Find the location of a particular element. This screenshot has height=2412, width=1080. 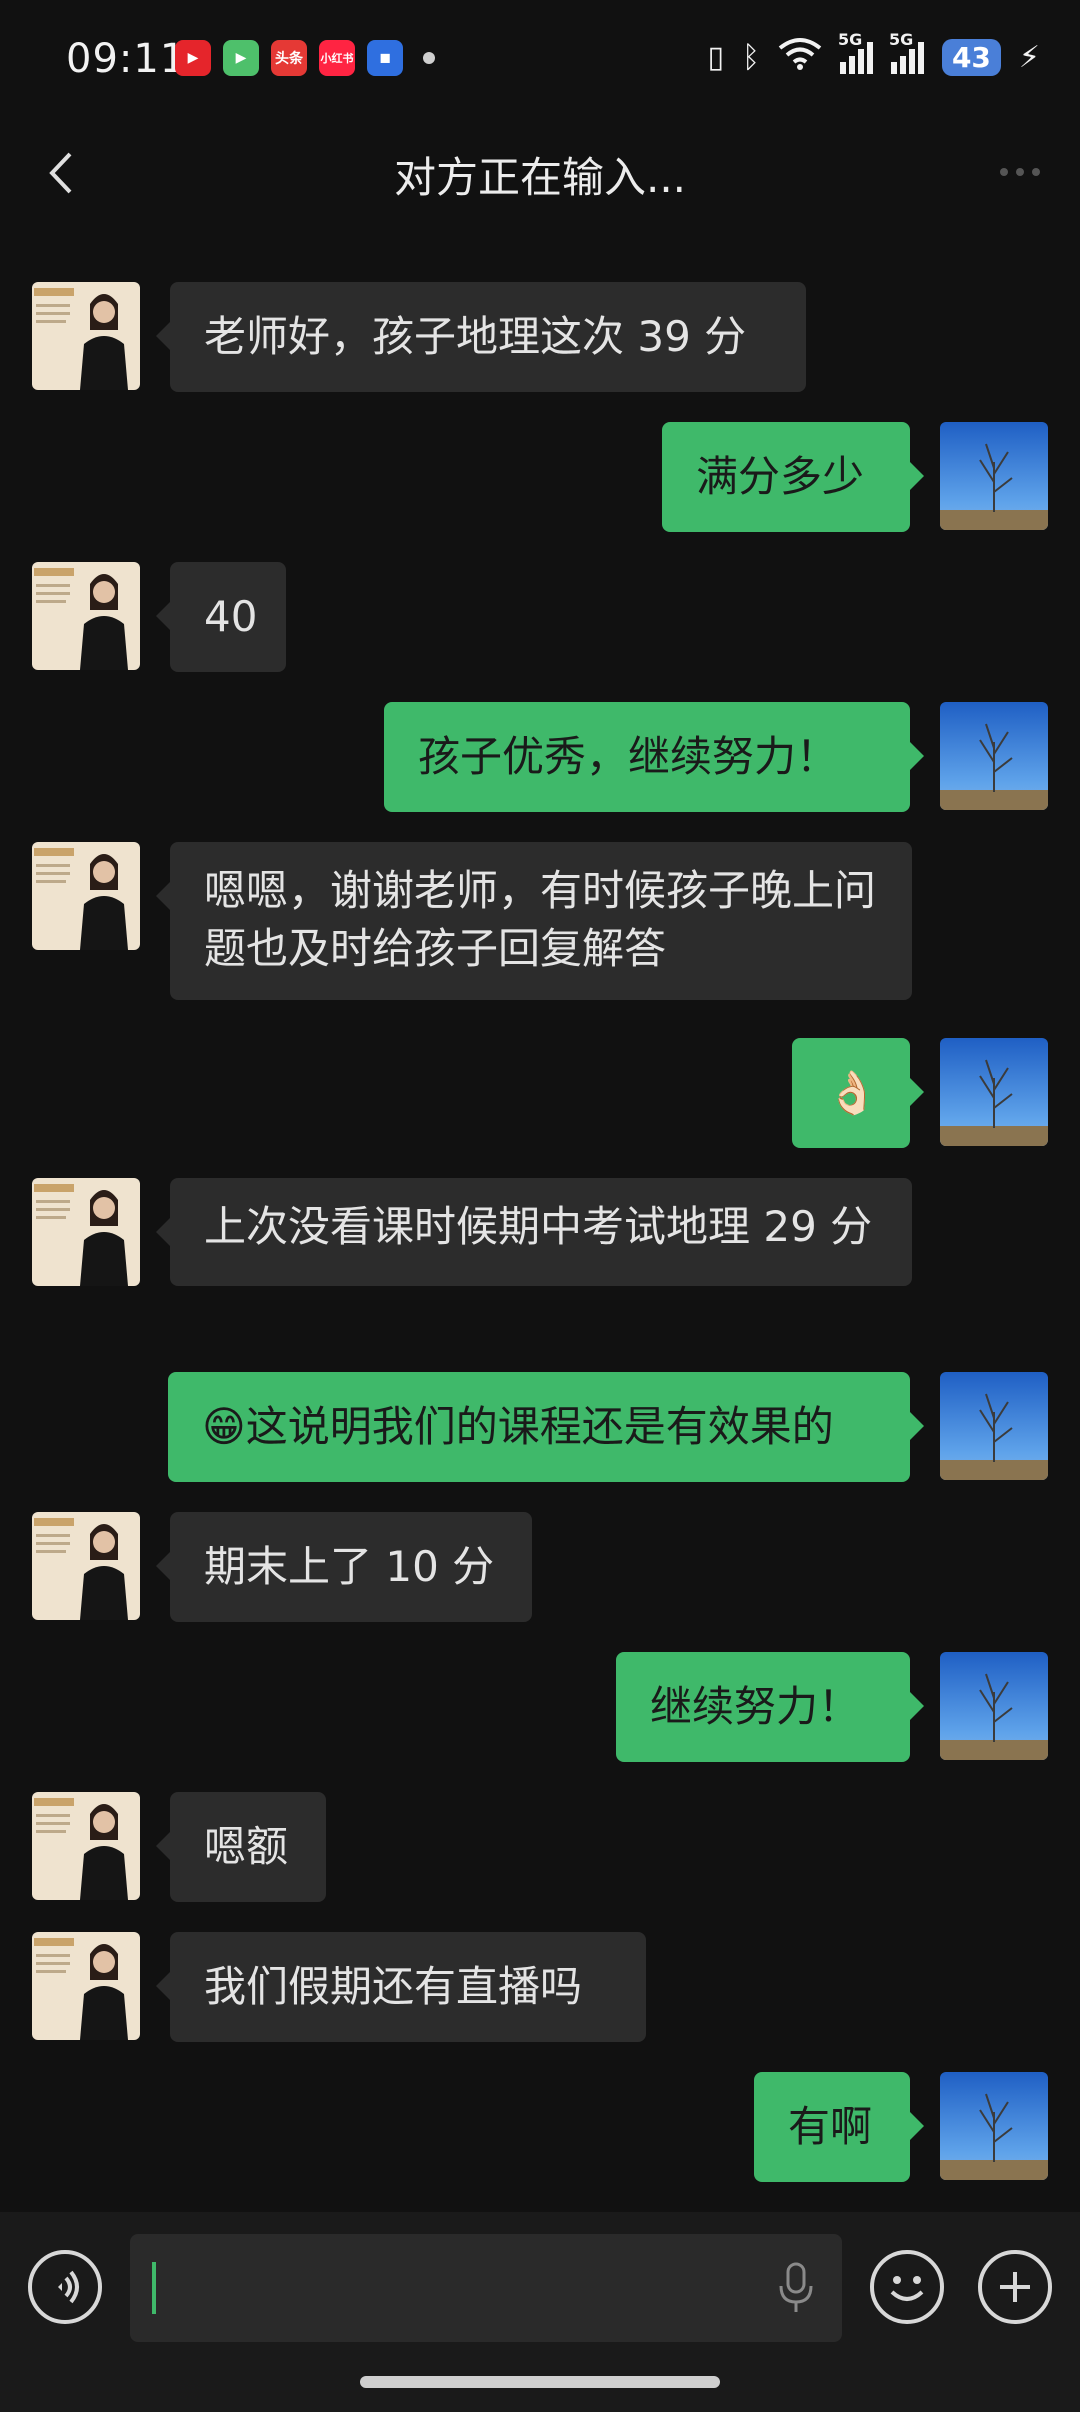

signal-icon-2: 5G is located at coordinates (906, 52).